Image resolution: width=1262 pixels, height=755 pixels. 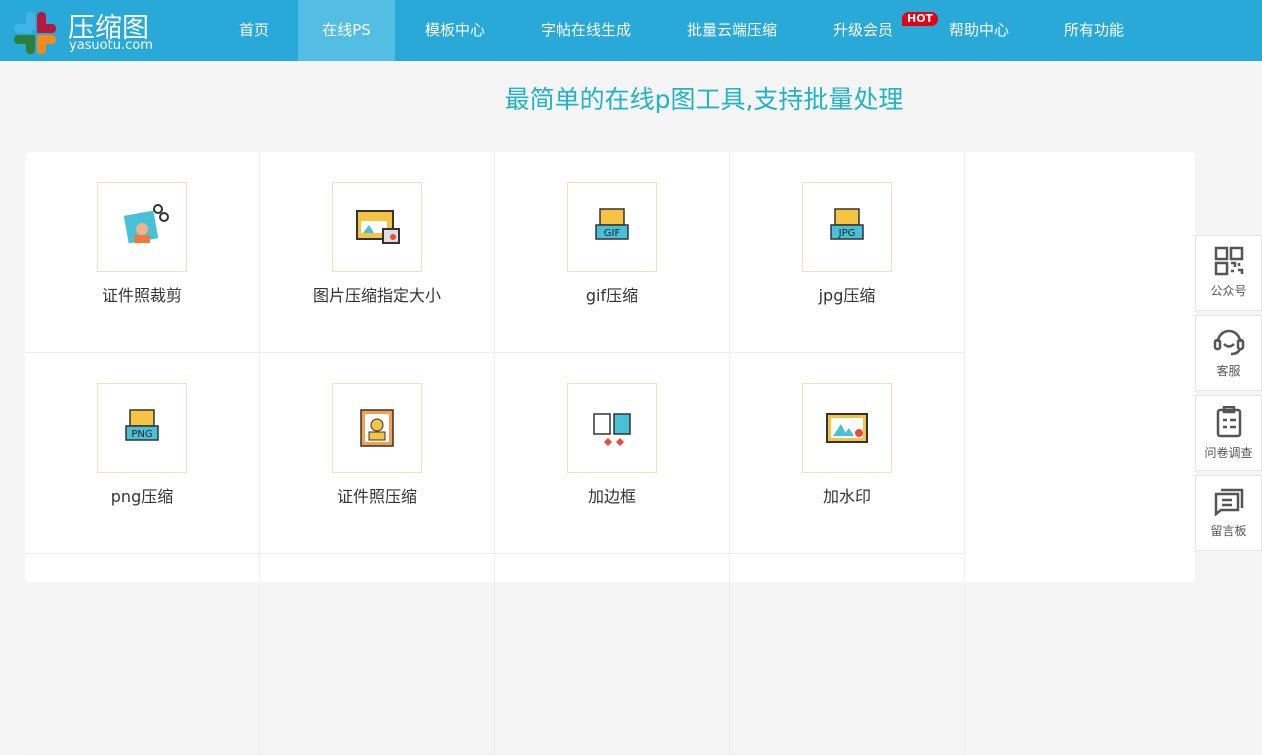 I want to click on tool-card: GIF gif压缩, so click(x=612, y=252).